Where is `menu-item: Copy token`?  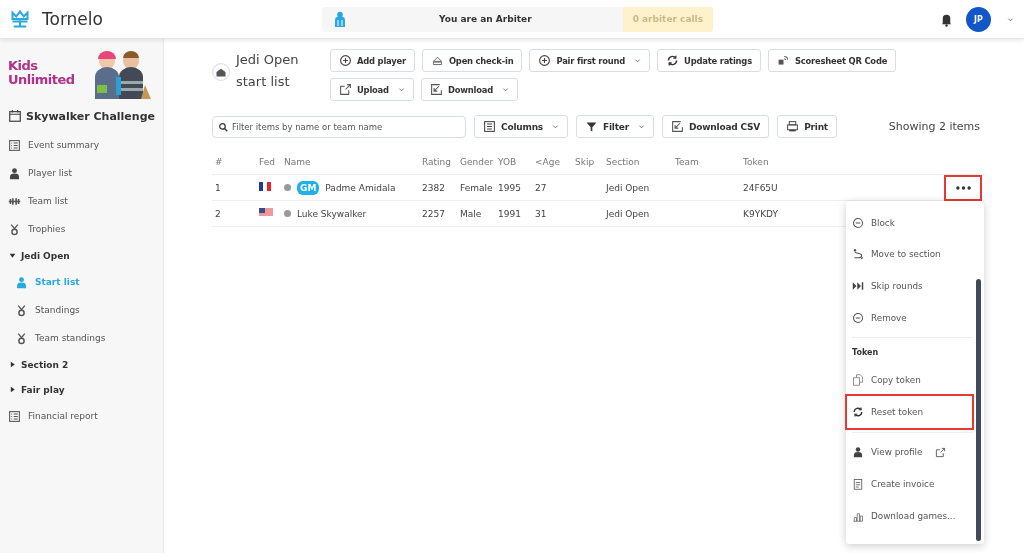
menu-item: Copy token is located at coordinates (913, 380).